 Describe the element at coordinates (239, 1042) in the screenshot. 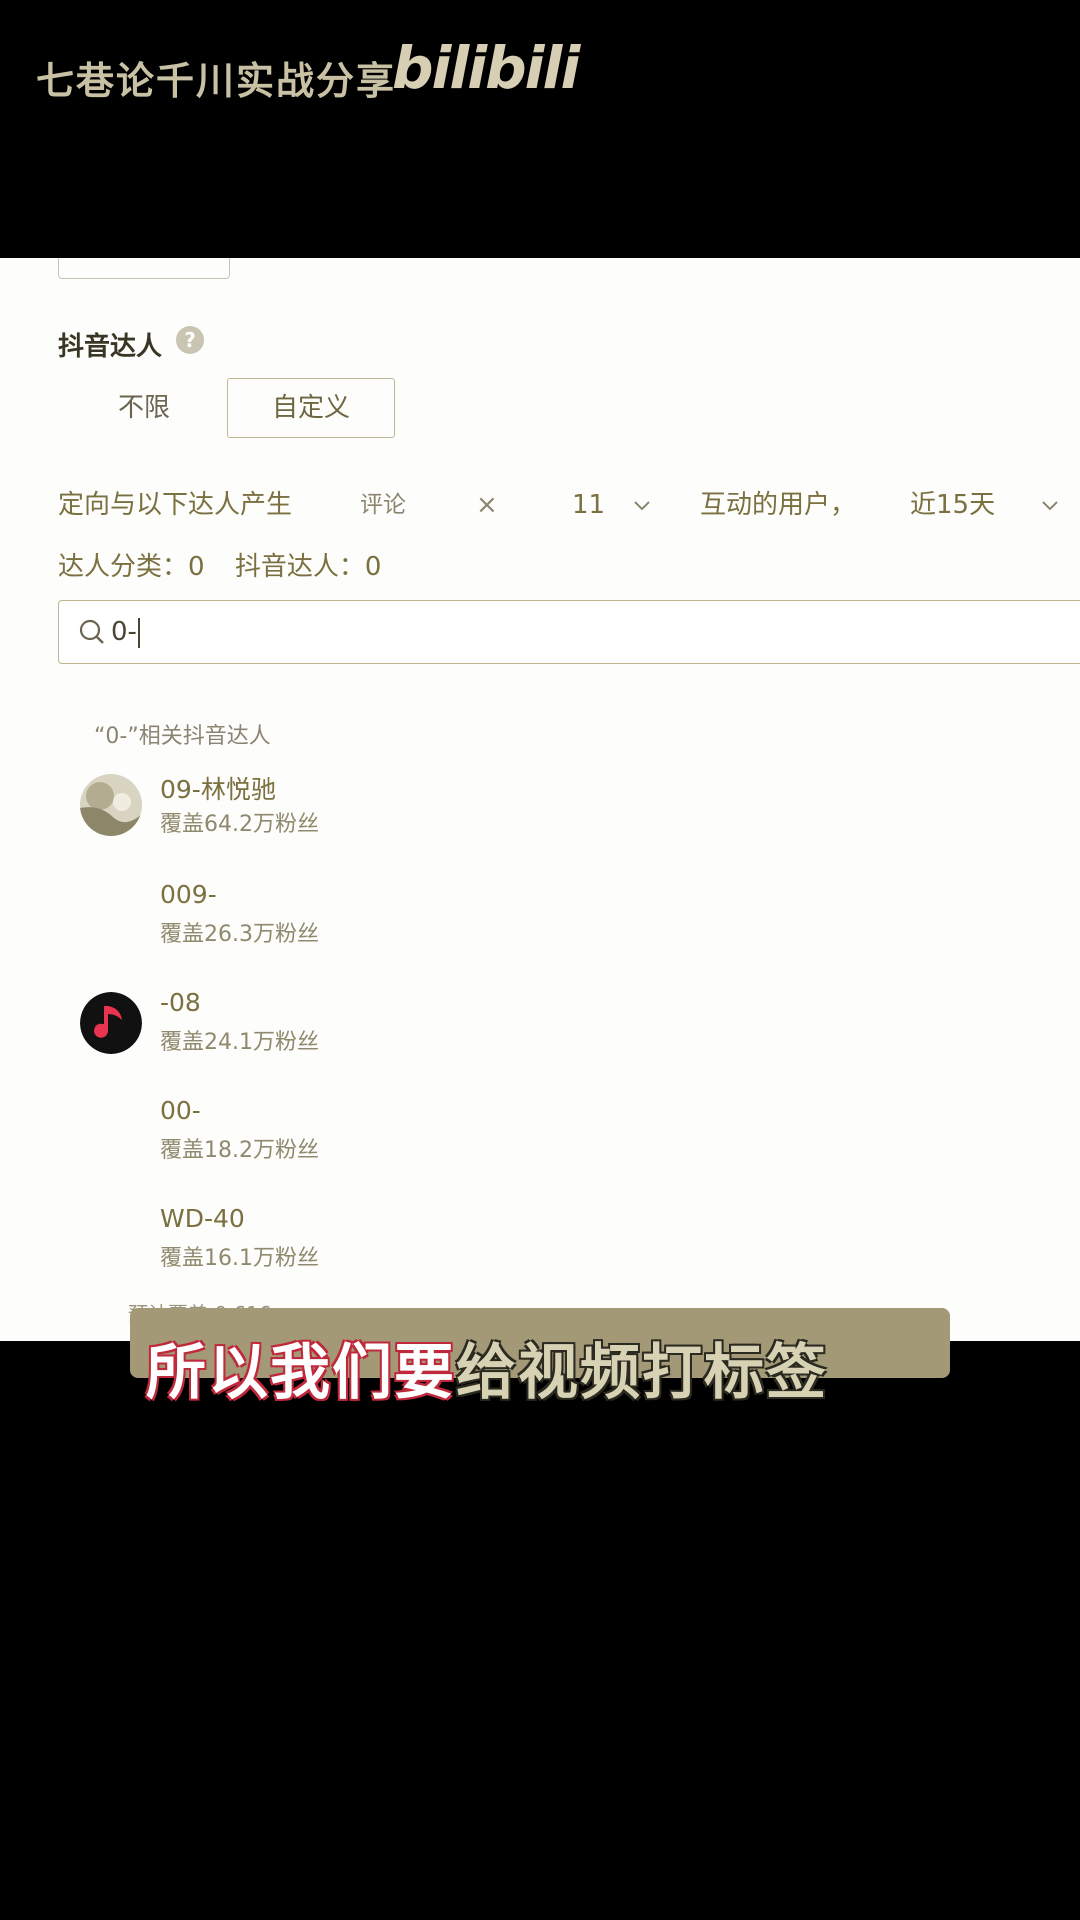

I see `creator-fans: 覆盖24.1万粉丝` at that location.